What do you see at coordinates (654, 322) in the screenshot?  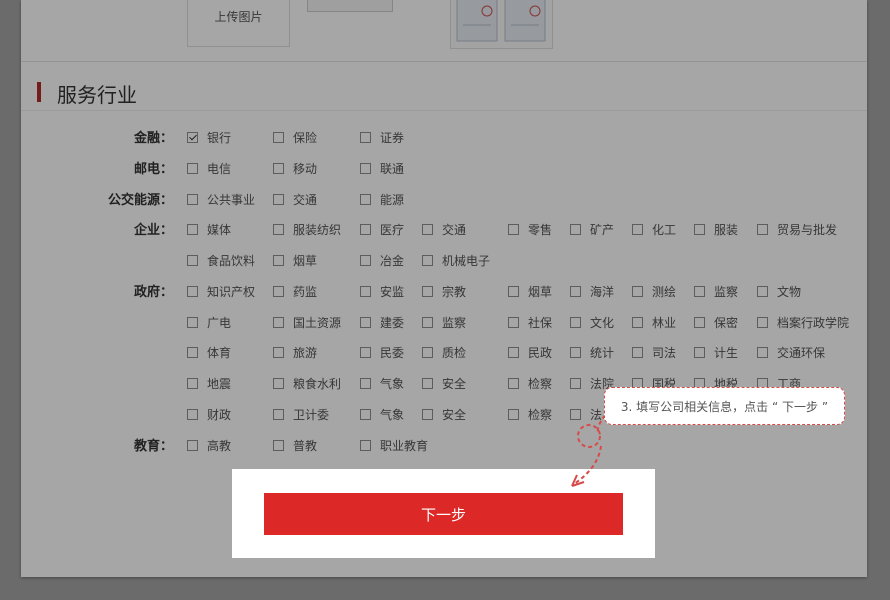 I see `industry-option: 林业` at bounding box center [654, 322].